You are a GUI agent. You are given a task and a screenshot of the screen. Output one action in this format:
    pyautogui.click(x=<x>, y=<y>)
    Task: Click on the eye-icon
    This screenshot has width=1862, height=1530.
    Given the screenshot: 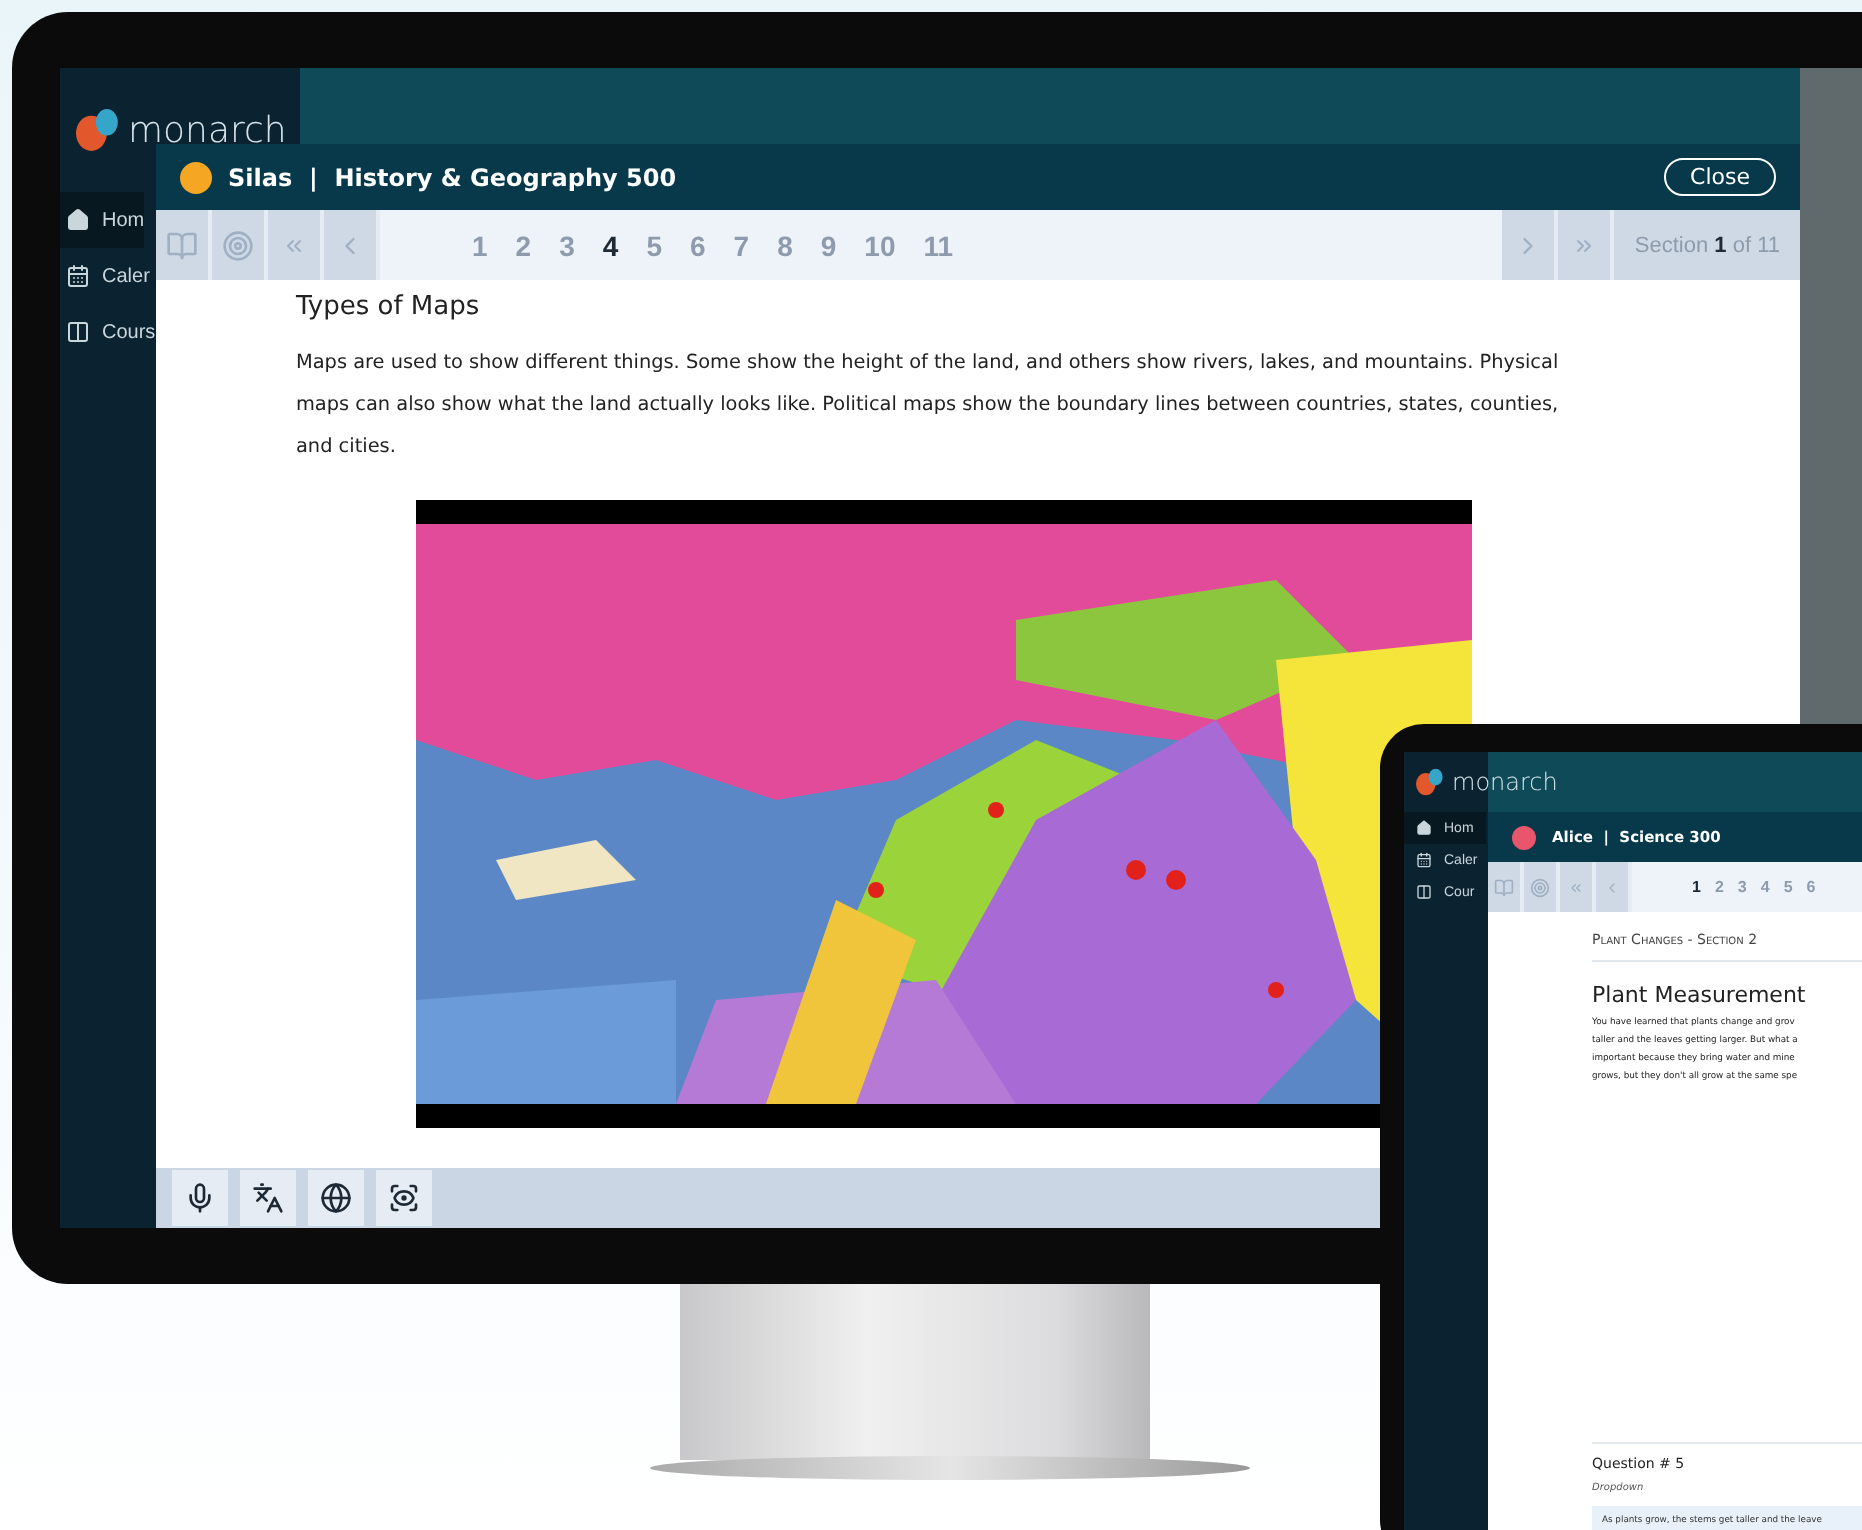 What is the action you would take?
    pyautogui.click(x=404, y=1198)
    